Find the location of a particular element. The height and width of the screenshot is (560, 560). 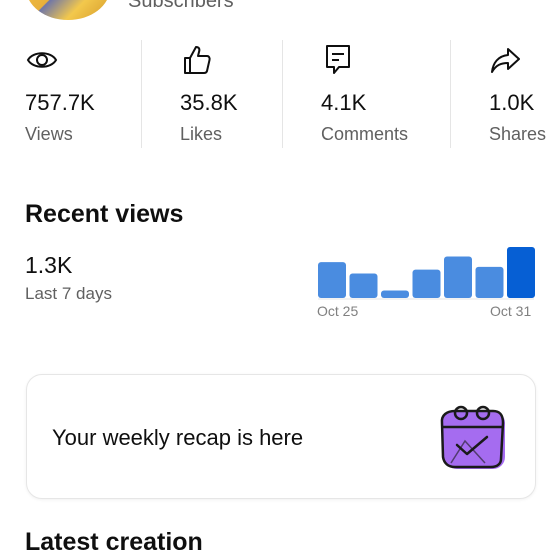

chart-tick-start: Oct 25 is located at coordinates (338, 311).